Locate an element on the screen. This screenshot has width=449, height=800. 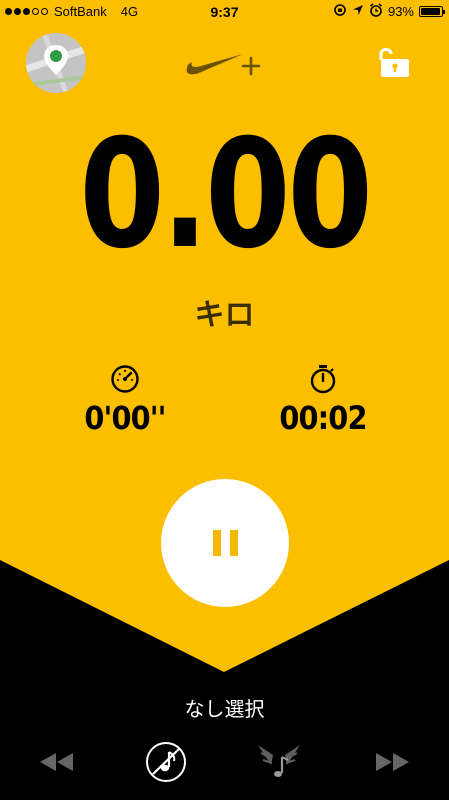
music-toggle-button is located at coordinates (166, 764).